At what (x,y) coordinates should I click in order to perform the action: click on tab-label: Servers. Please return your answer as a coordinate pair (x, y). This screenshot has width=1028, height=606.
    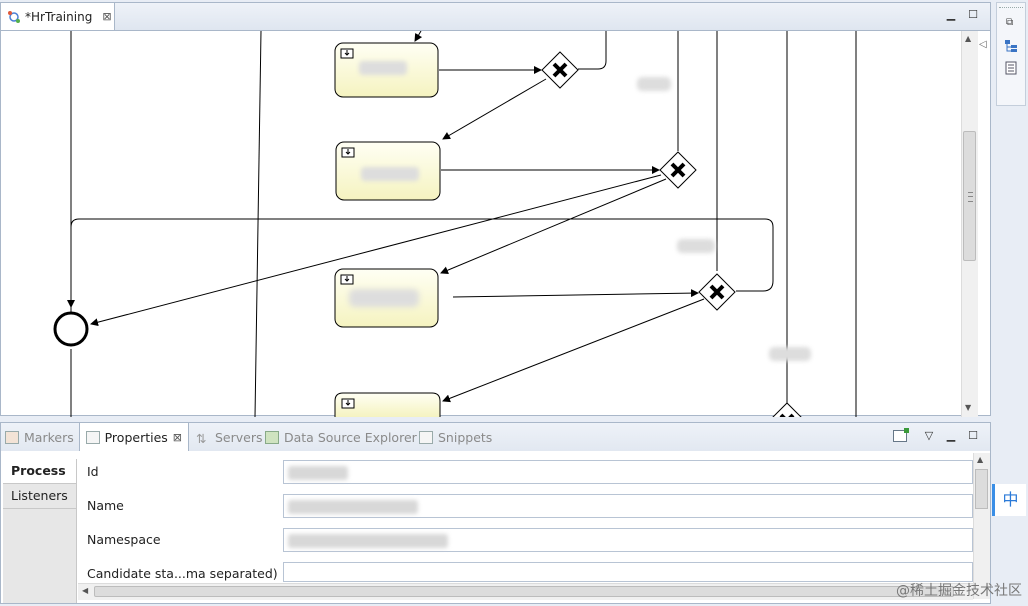
    Looking at the image, I should click on (239, 437).